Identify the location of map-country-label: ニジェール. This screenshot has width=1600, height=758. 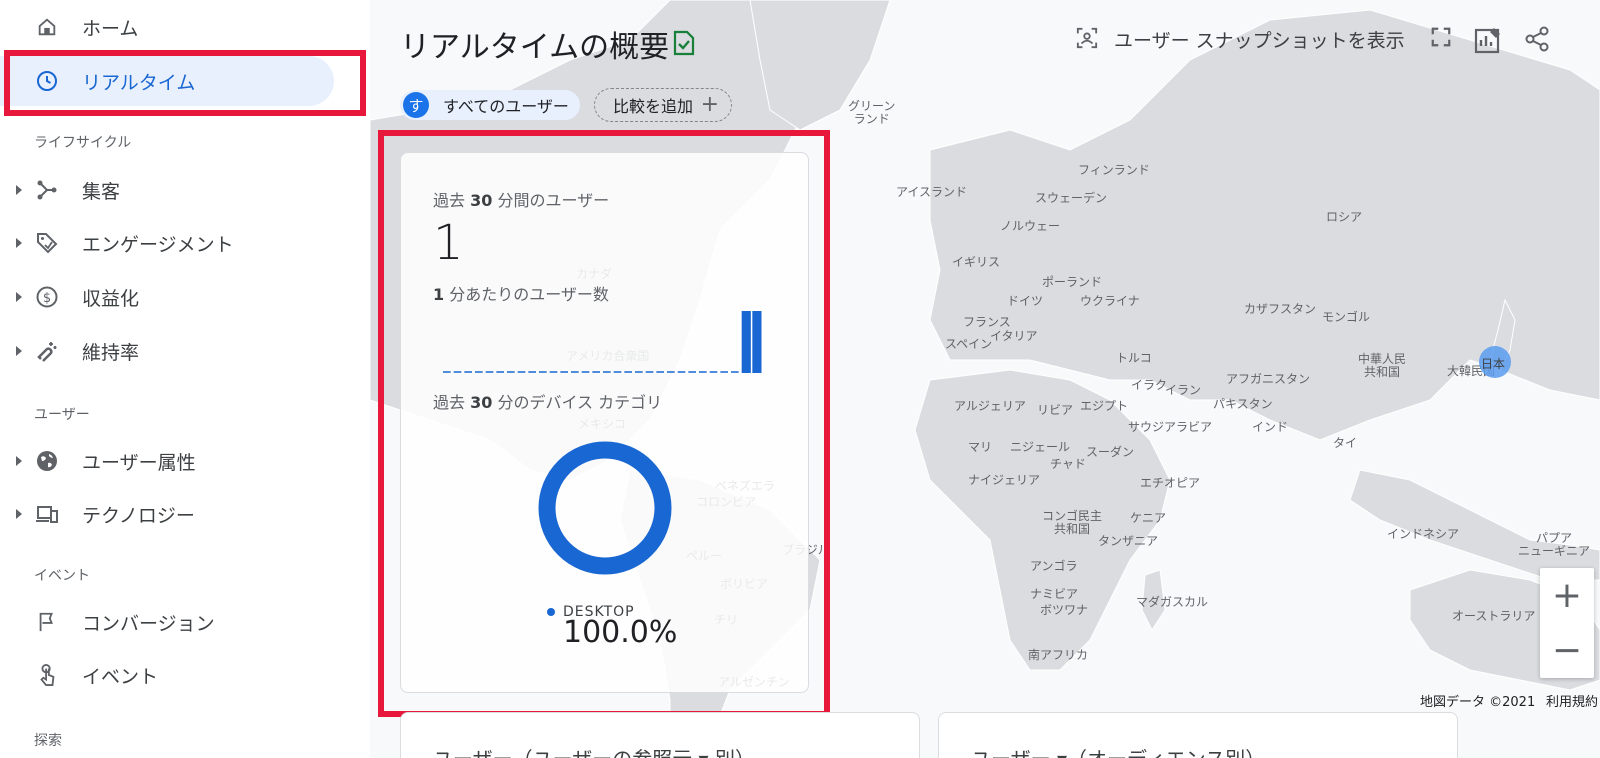
(1040, 447).